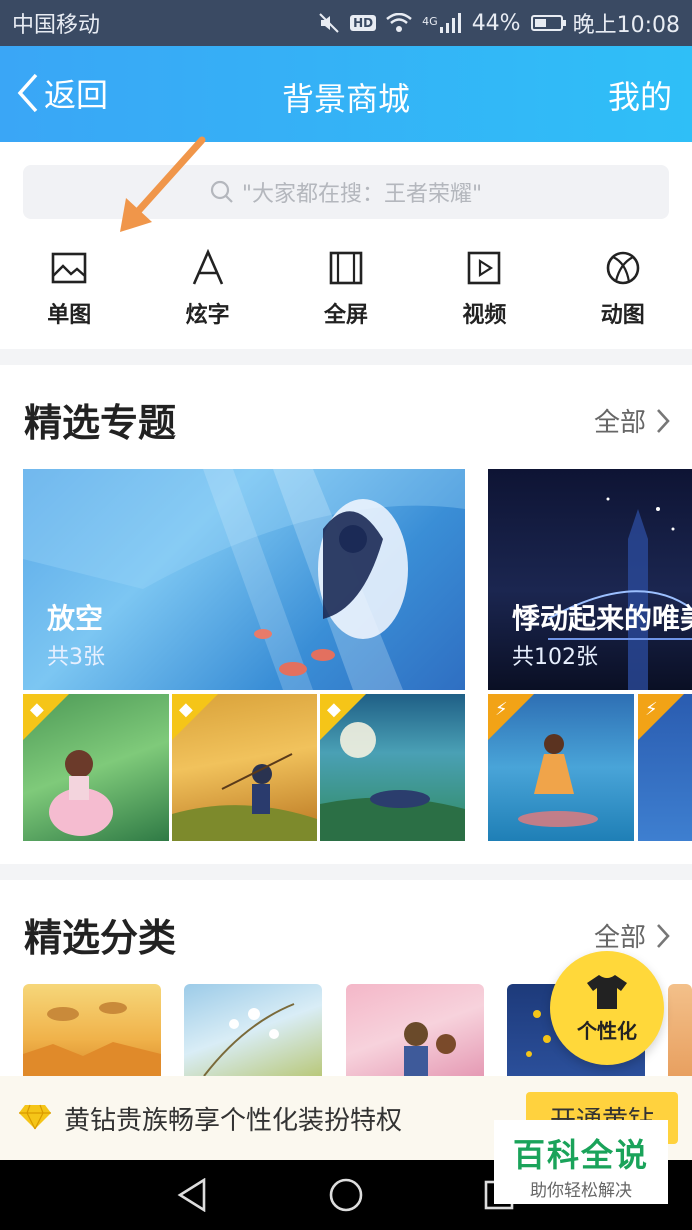 The height and width of the screenshot is (1230, 692). Describe the element at coordinates (76, 657) in the screenshot. I see `topic-count: 共3张` at that location.